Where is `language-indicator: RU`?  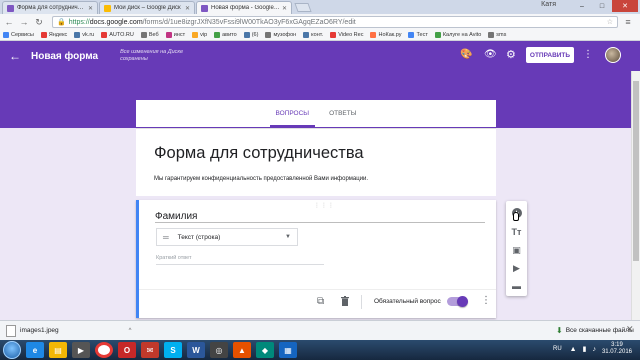 language-indicator: RU is located at coordinates (557, 349).